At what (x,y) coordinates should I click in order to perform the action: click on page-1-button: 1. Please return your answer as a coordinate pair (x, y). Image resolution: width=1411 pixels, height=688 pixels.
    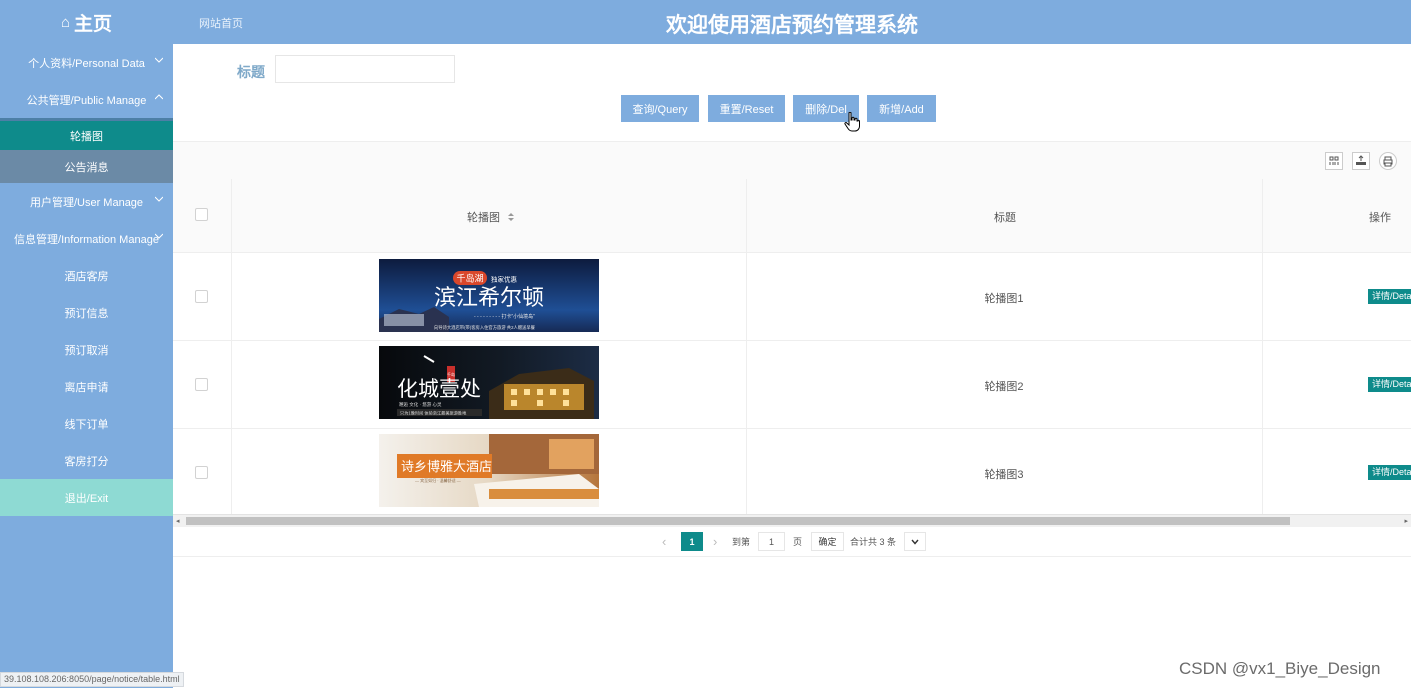
    Looking at the image, I should click on (692, 541).